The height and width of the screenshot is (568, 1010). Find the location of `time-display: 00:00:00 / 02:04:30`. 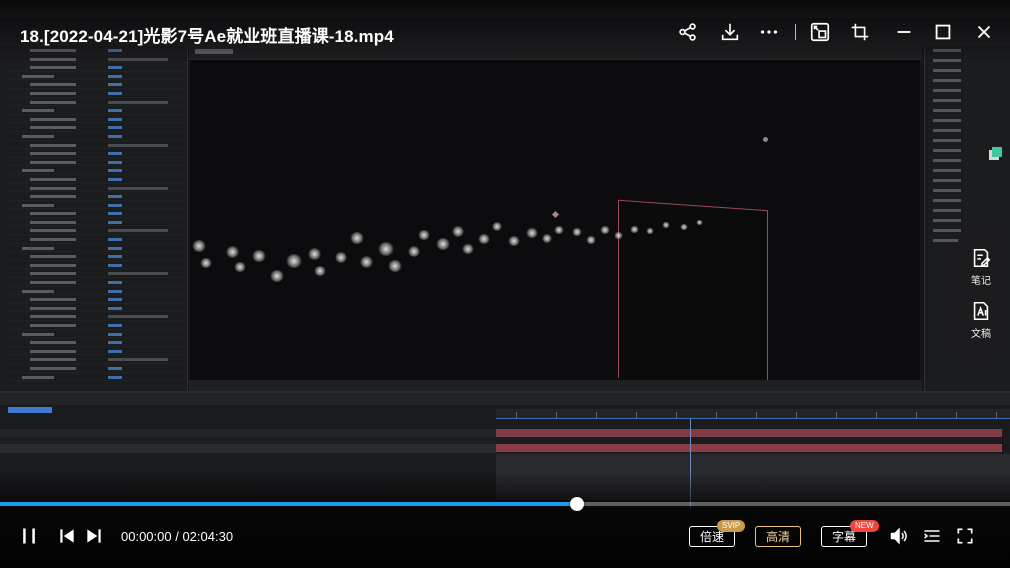

time-display: 00:00:00 / 02:04:30 is located at coordinates (177, 536).